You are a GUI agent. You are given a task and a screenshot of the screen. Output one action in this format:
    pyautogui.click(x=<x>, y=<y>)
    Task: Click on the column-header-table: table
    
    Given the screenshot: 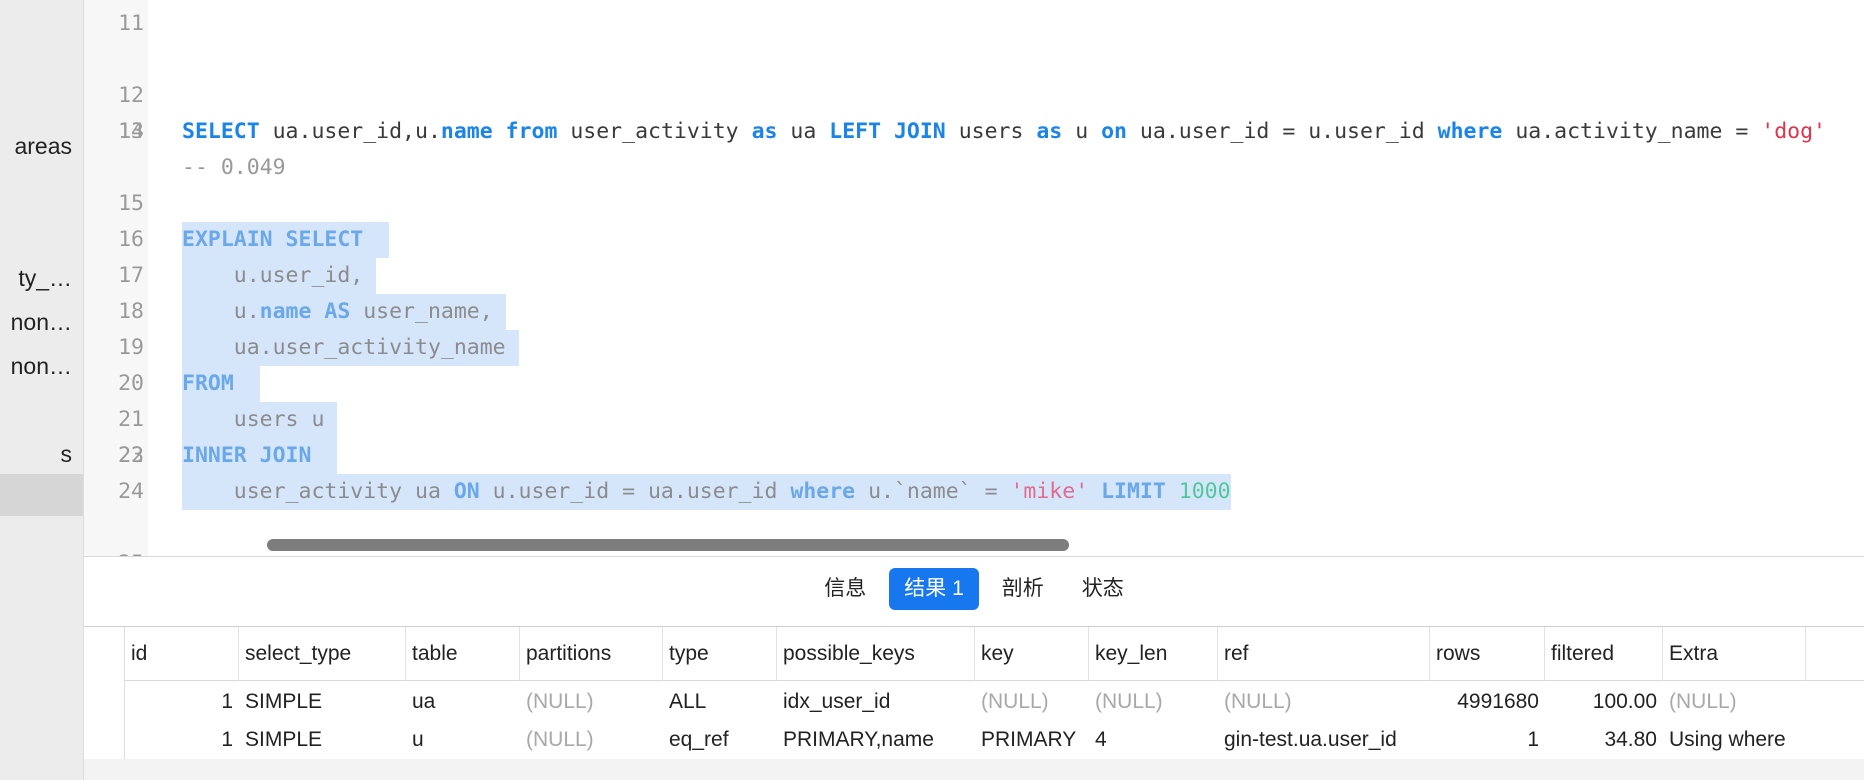 What is the action you would take?
    pyautogui.click(x=463, y=654)
    